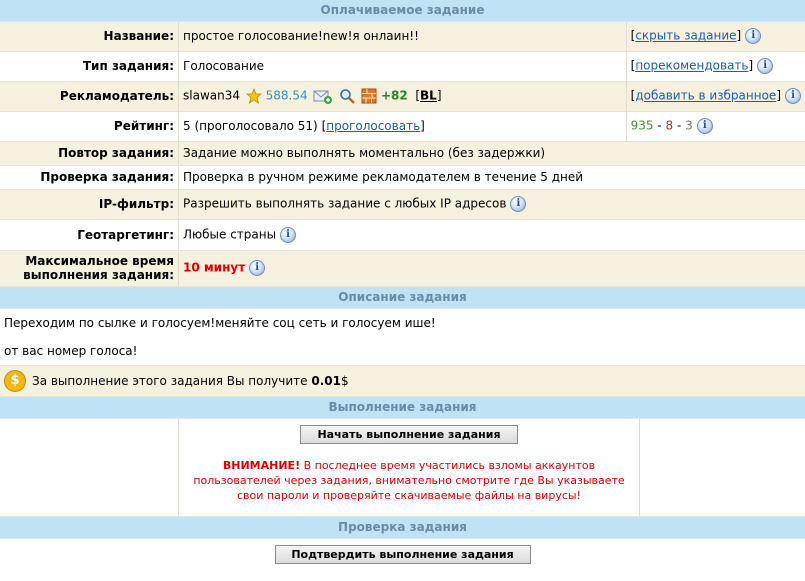  What do you see at coordinates (326, 380) in the screenshot?
I see `payment-amount: 0.01` at bounding box center [326, 380].